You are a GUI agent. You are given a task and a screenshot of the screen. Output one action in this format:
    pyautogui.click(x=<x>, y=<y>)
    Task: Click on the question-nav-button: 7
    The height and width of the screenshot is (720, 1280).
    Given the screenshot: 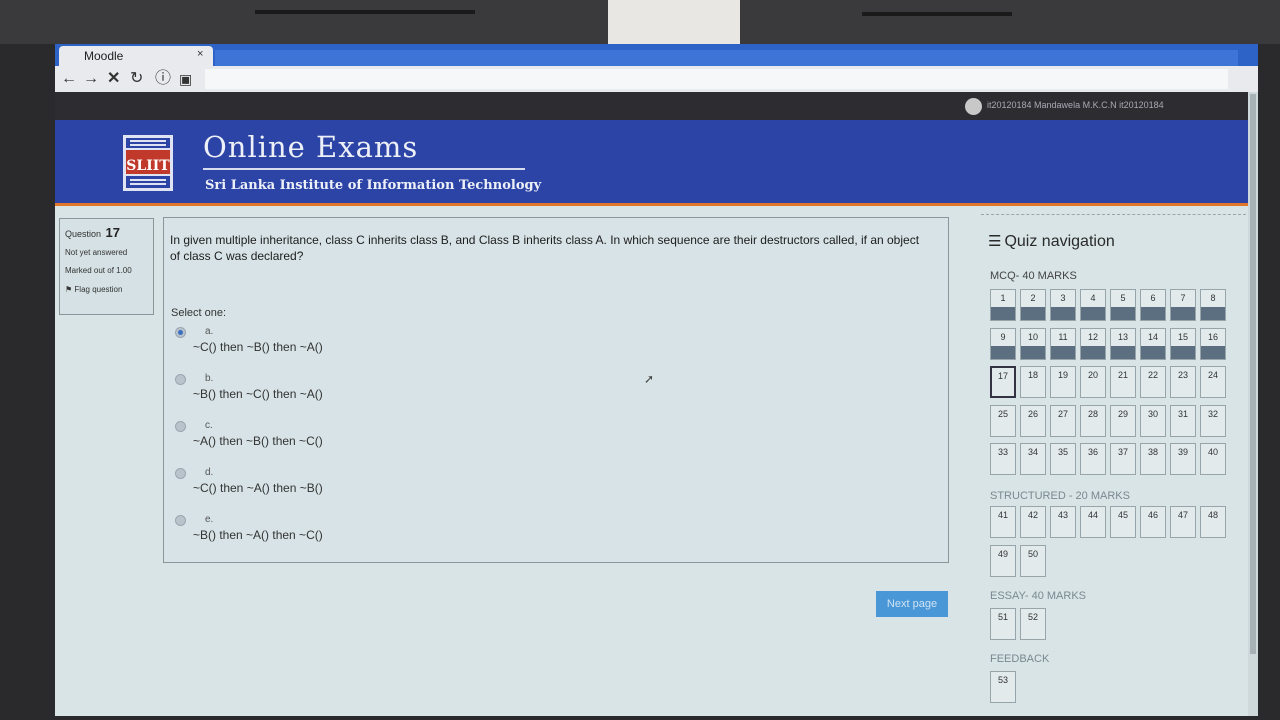 What is the action you would take?
    pyautogui.click(x=1183, y=305)
    